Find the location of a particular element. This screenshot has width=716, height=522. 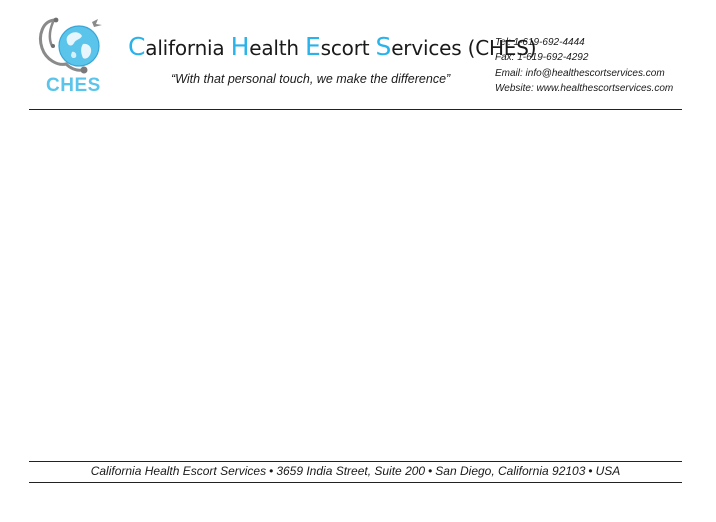

company-name-part: Health is located at coordinates (268, 46).